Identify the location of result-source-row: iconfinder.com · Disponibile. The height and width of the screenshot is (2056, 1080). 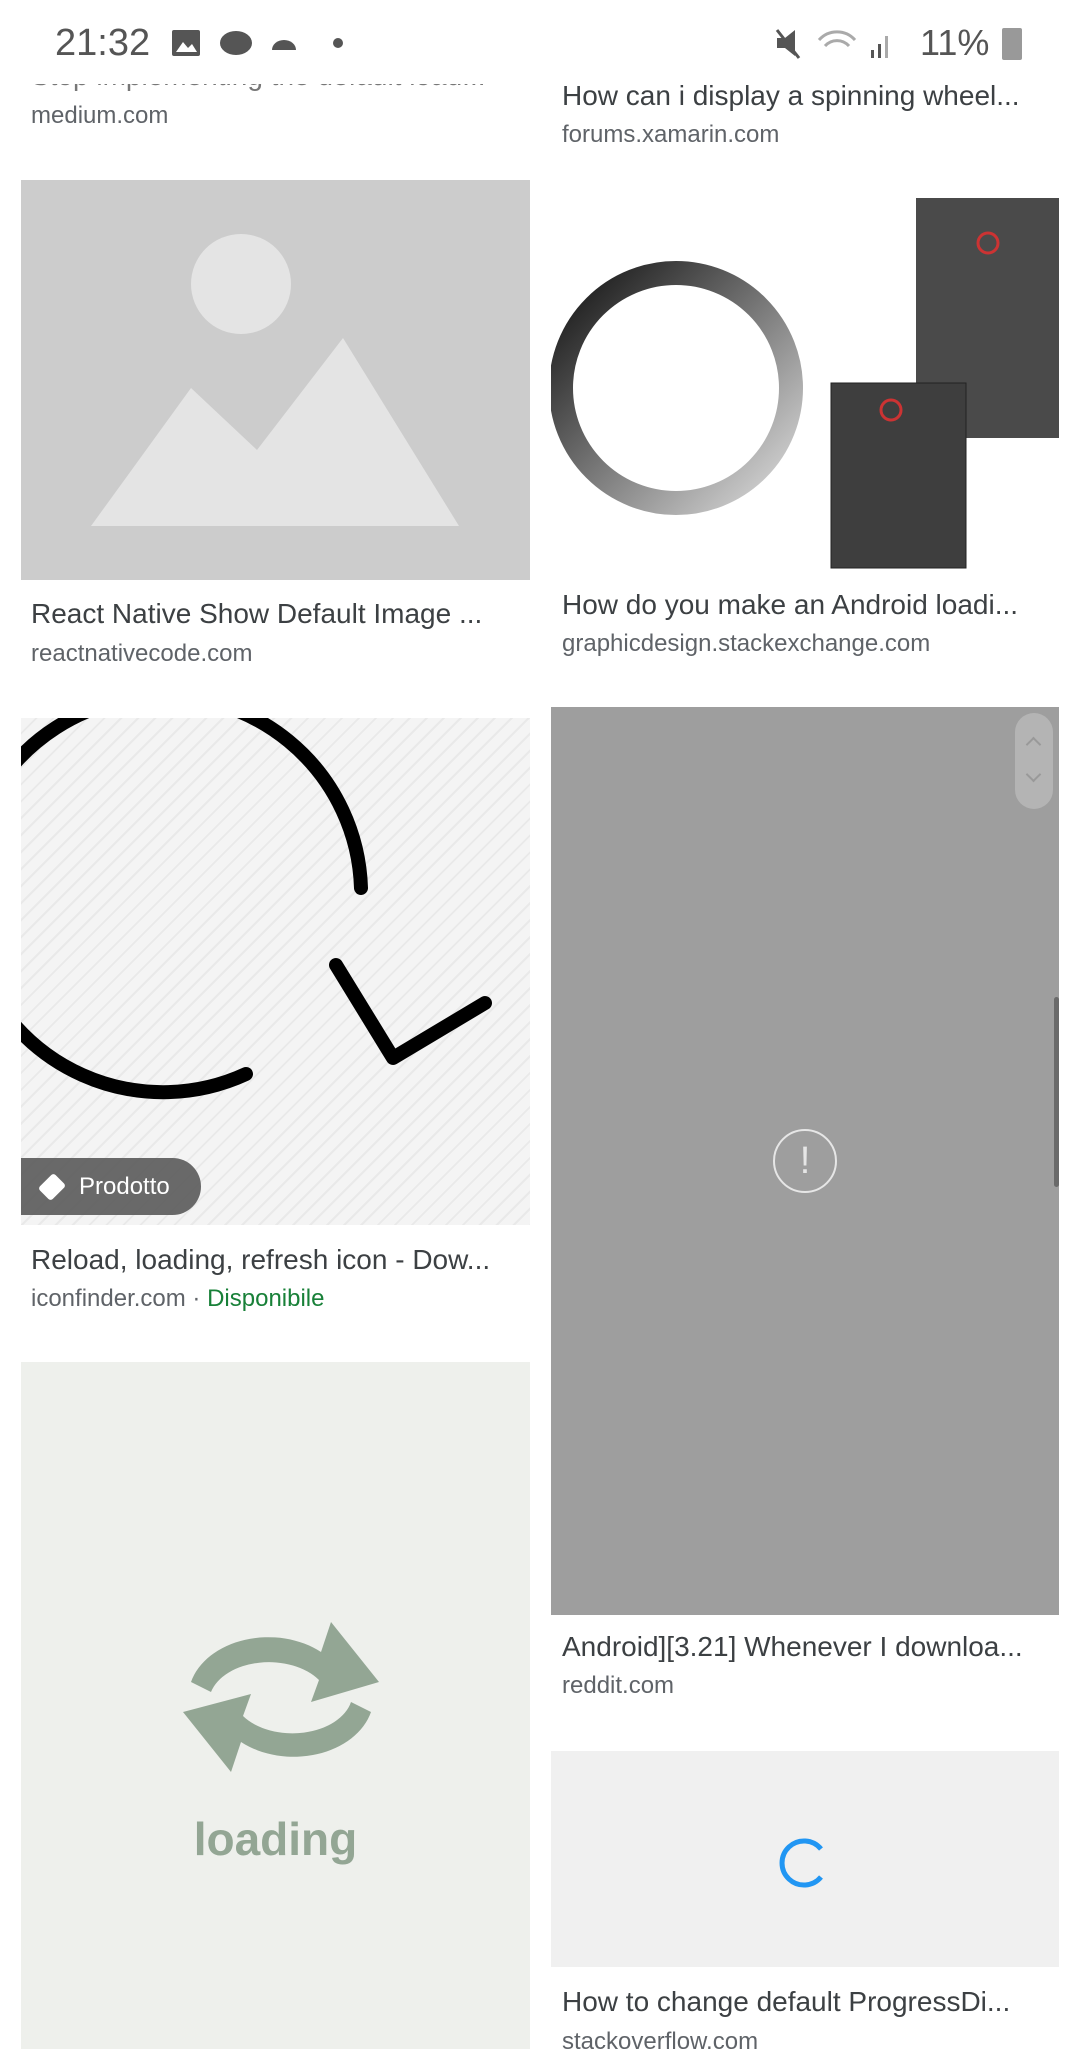
(178, 1298).